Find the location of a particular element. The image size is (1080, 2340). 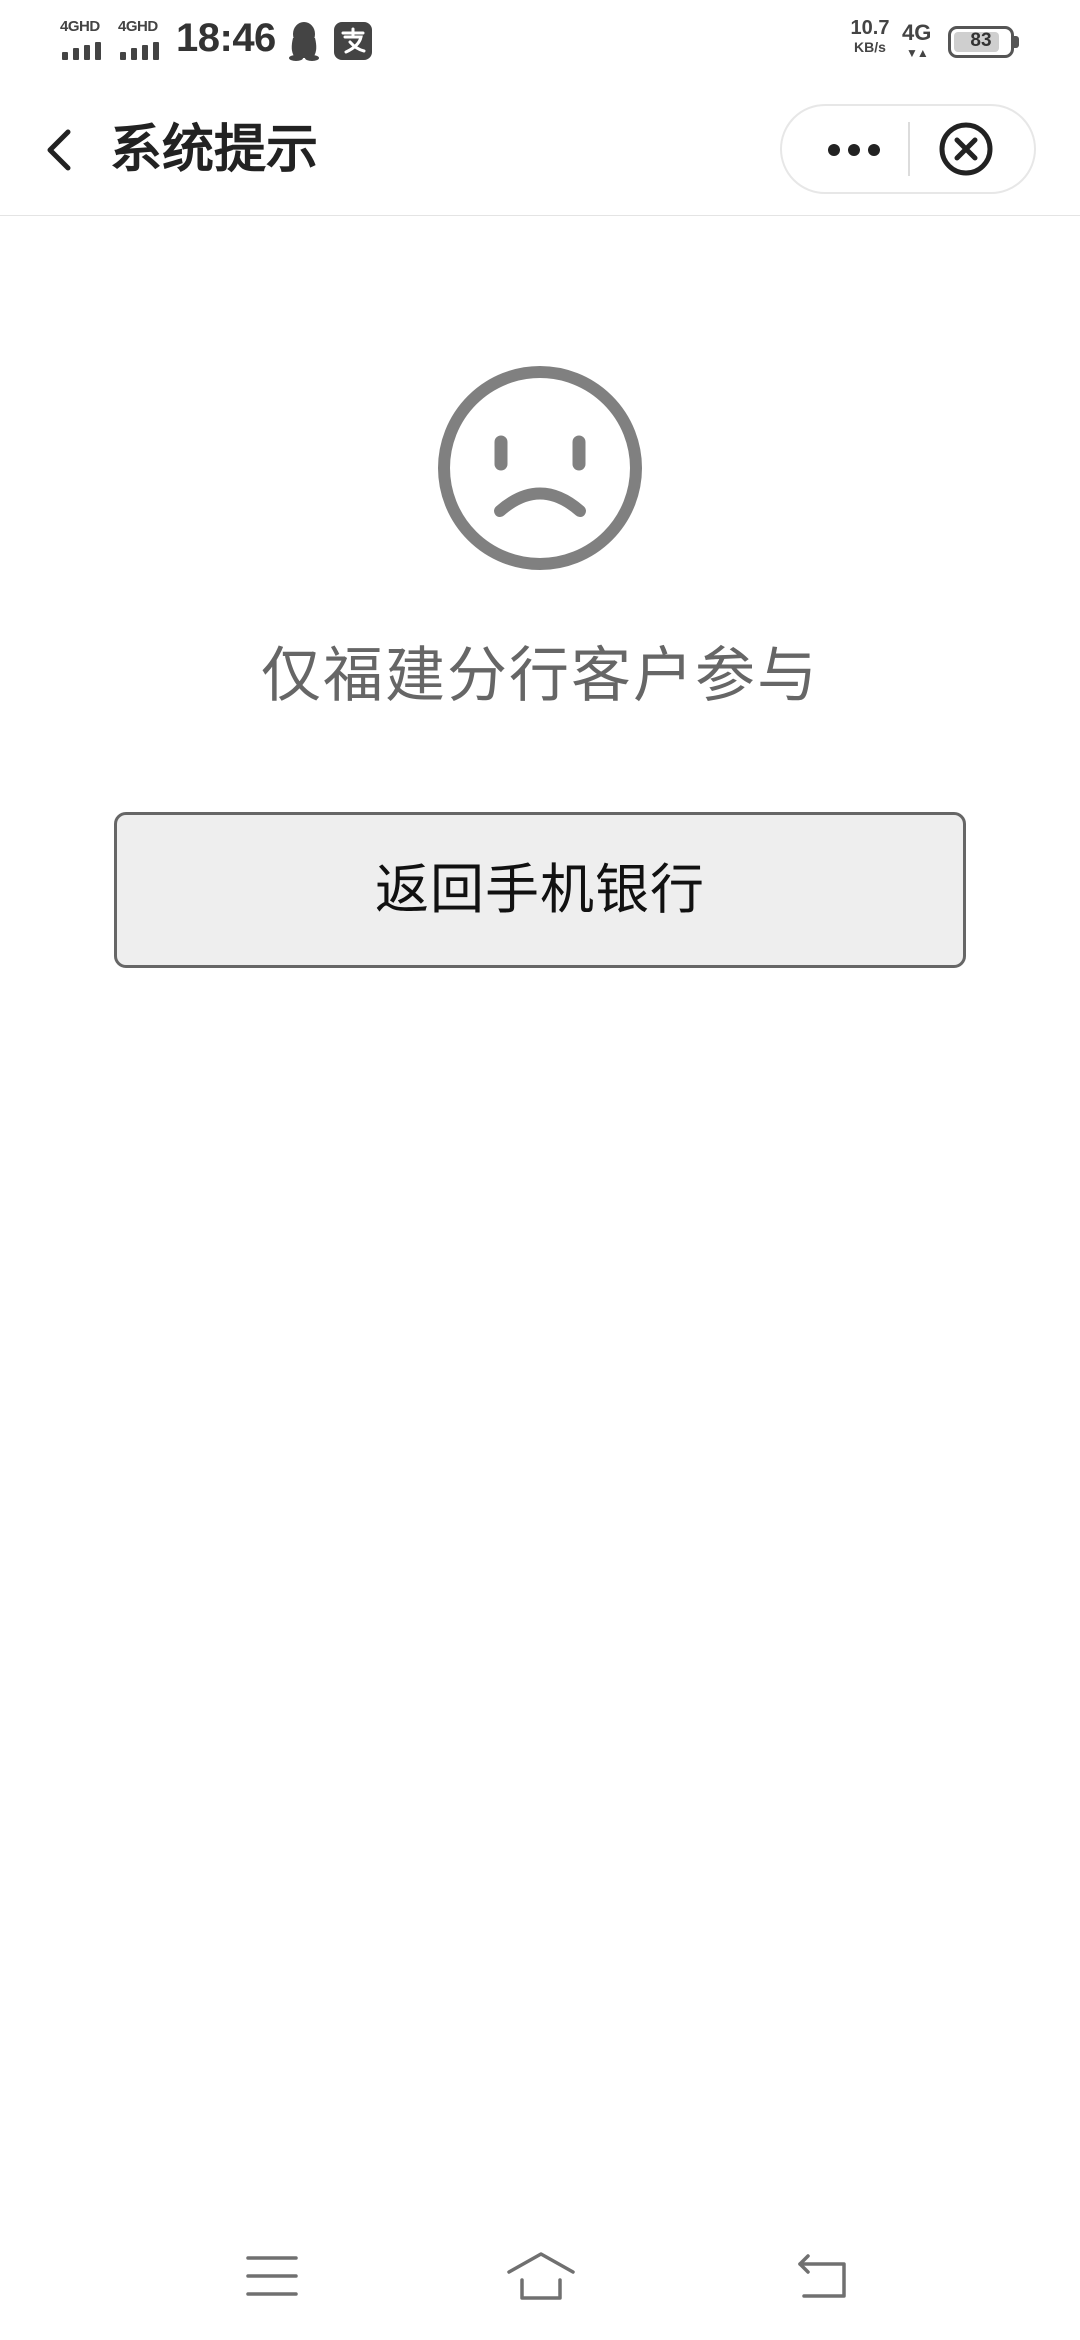

back-button is located at coordinates (63, 150).